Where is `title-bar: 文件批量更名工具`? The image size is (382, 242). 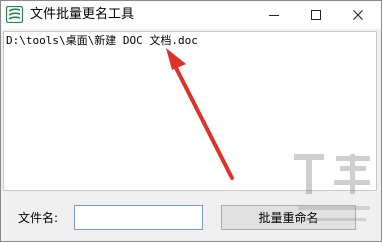
title-bar: 文件批量更名工具 is located at coordinates (191, 15).